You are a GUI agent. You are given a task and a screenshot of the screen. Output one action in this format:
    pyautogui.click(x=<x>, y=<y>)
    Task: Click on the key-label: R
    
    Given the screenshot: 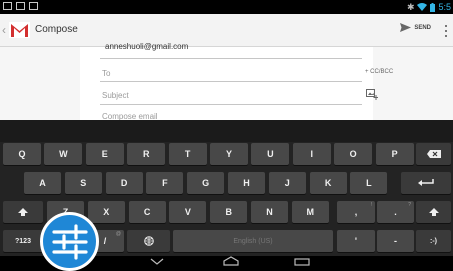 What is the action you would take?
    pyautogui.click(x=146, y=154)
    